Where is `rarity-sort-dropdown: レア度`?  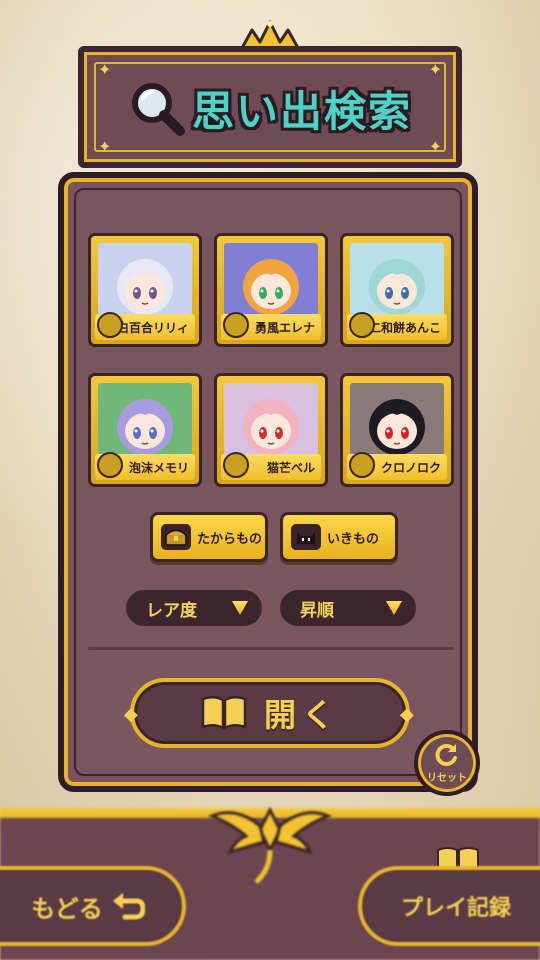
rarity-sort-dropdown: レア度 is located at coordinates (194, 608).